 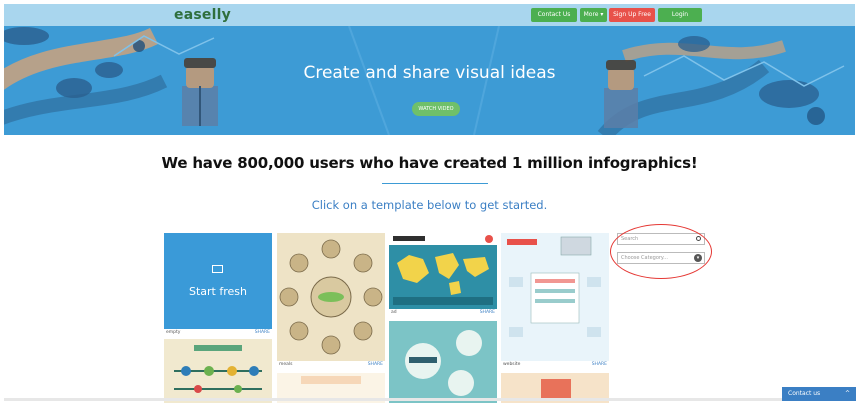 What do you see at coordinates (435, 183) in the screenshot?
I see `headline-divider` at bounding box center [435, 183].